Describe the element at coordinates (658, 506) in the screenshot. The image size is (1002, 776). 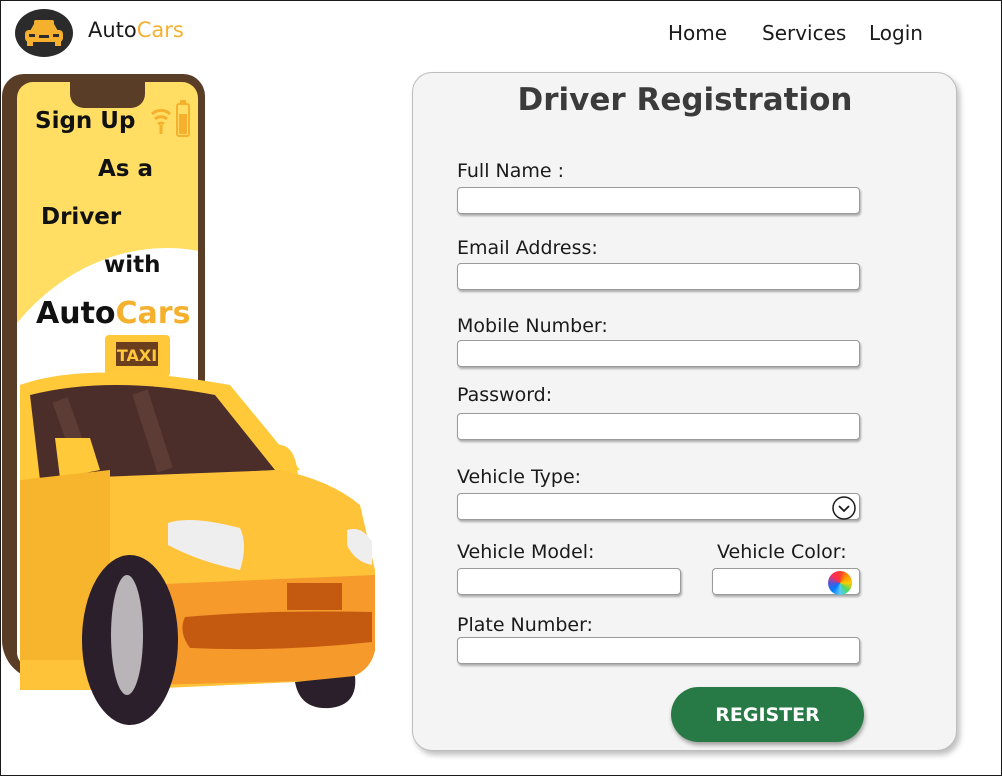
I see `vehicle-type-select` at that location.